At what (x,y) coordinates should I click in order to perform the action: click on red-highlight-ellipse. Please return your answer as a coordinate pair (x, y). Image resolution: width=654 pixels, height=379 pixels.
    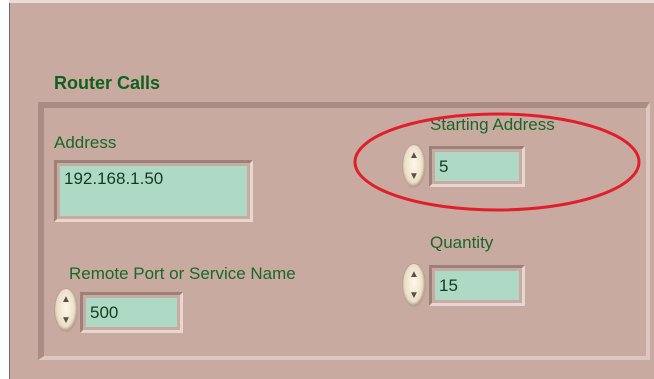
    Looking at the image, I should click on (497, 162).